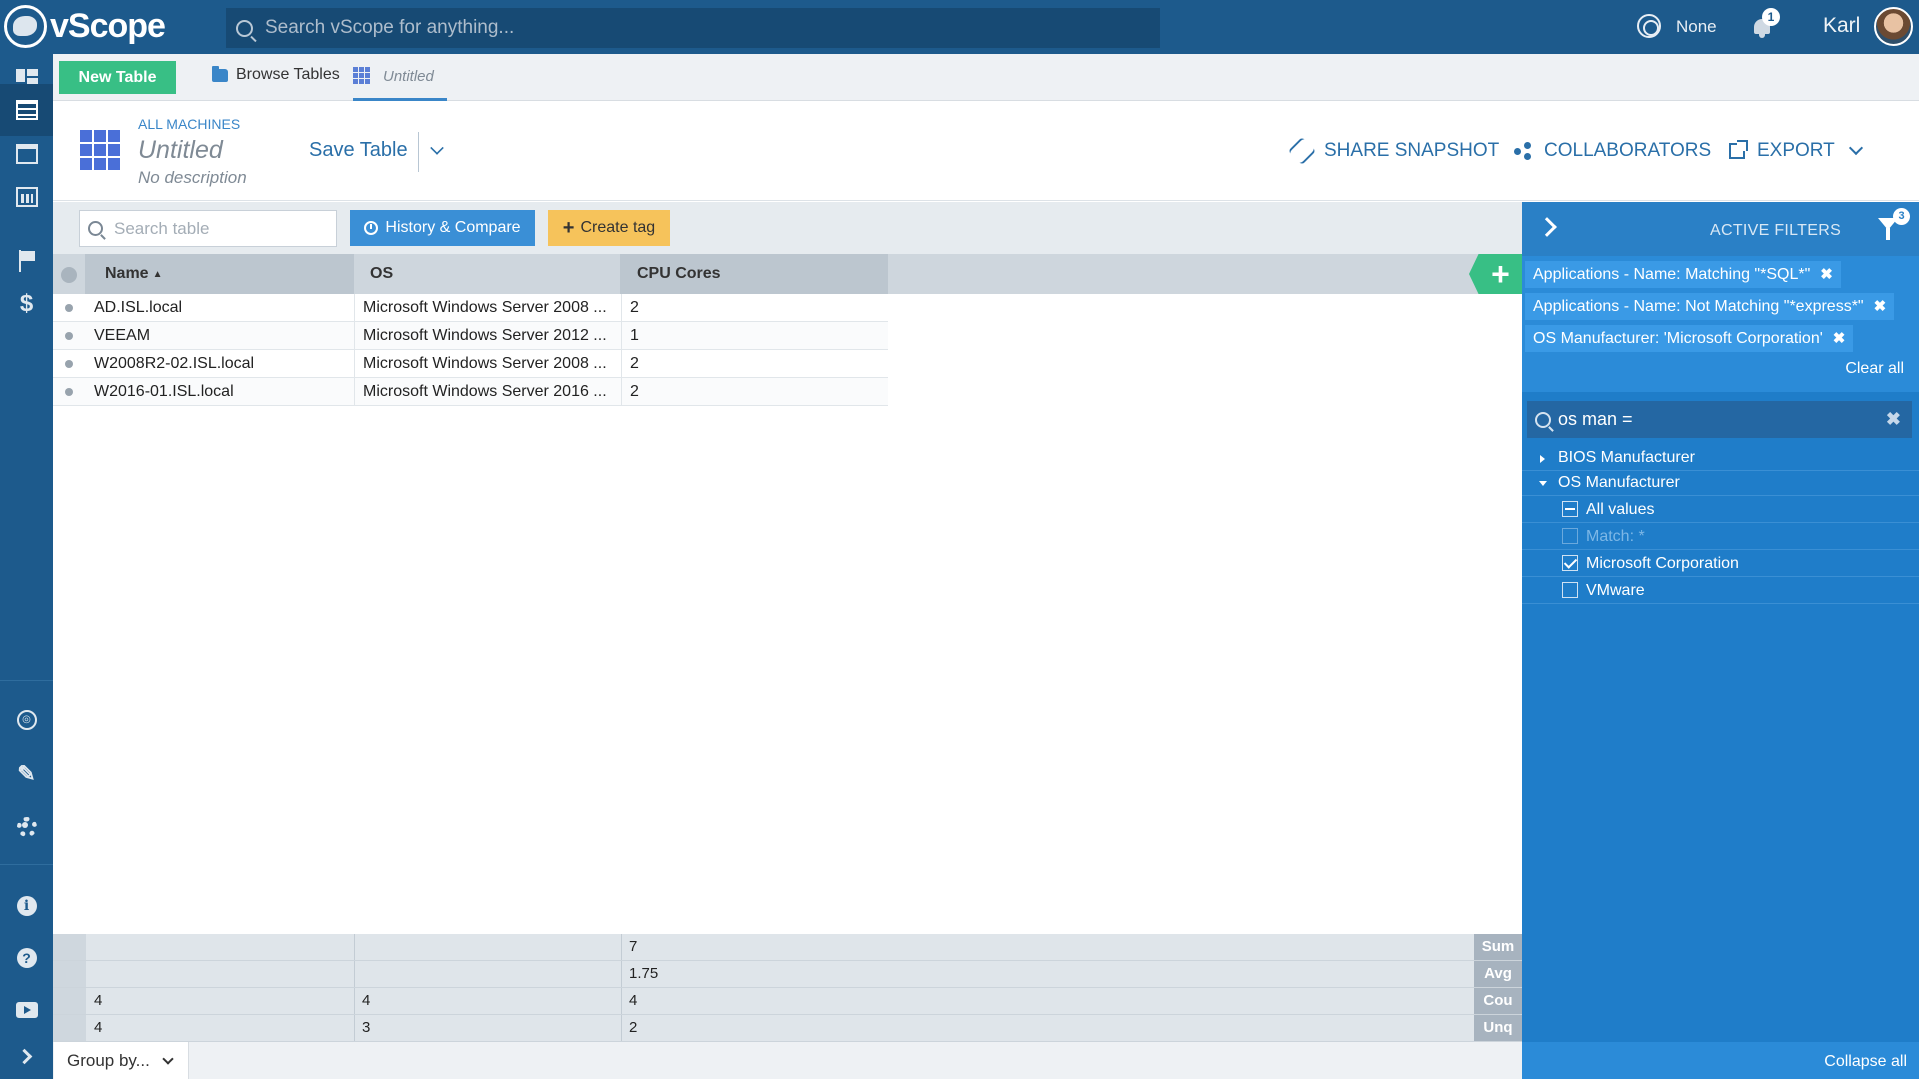 This screenshot has width=1919, height=1079. Describe the element at coordinates (1543, 483) in the screenshot. I see `caret-down-icon` at that location.